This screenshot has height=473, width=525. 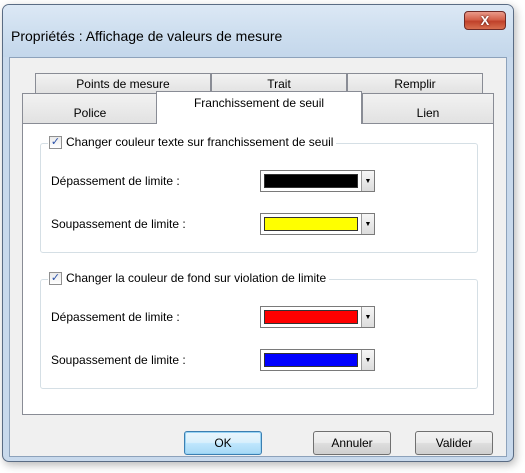 What do you see at coordinates (90, 113) in the screenshot?
I see `tab-label: Police` at bounding box center [90, 113].